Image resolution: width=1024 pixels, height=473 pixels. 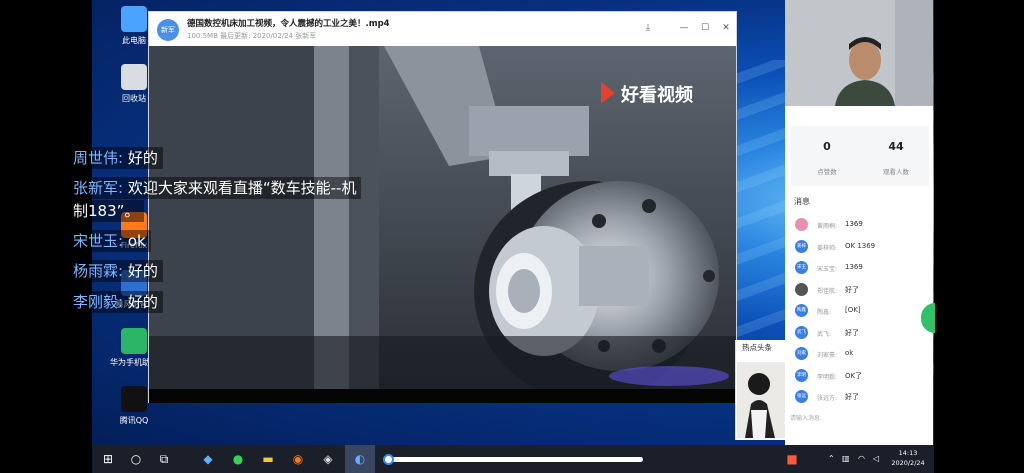 I want to click on app-icon-2: ●, so click(x=238, y=459).